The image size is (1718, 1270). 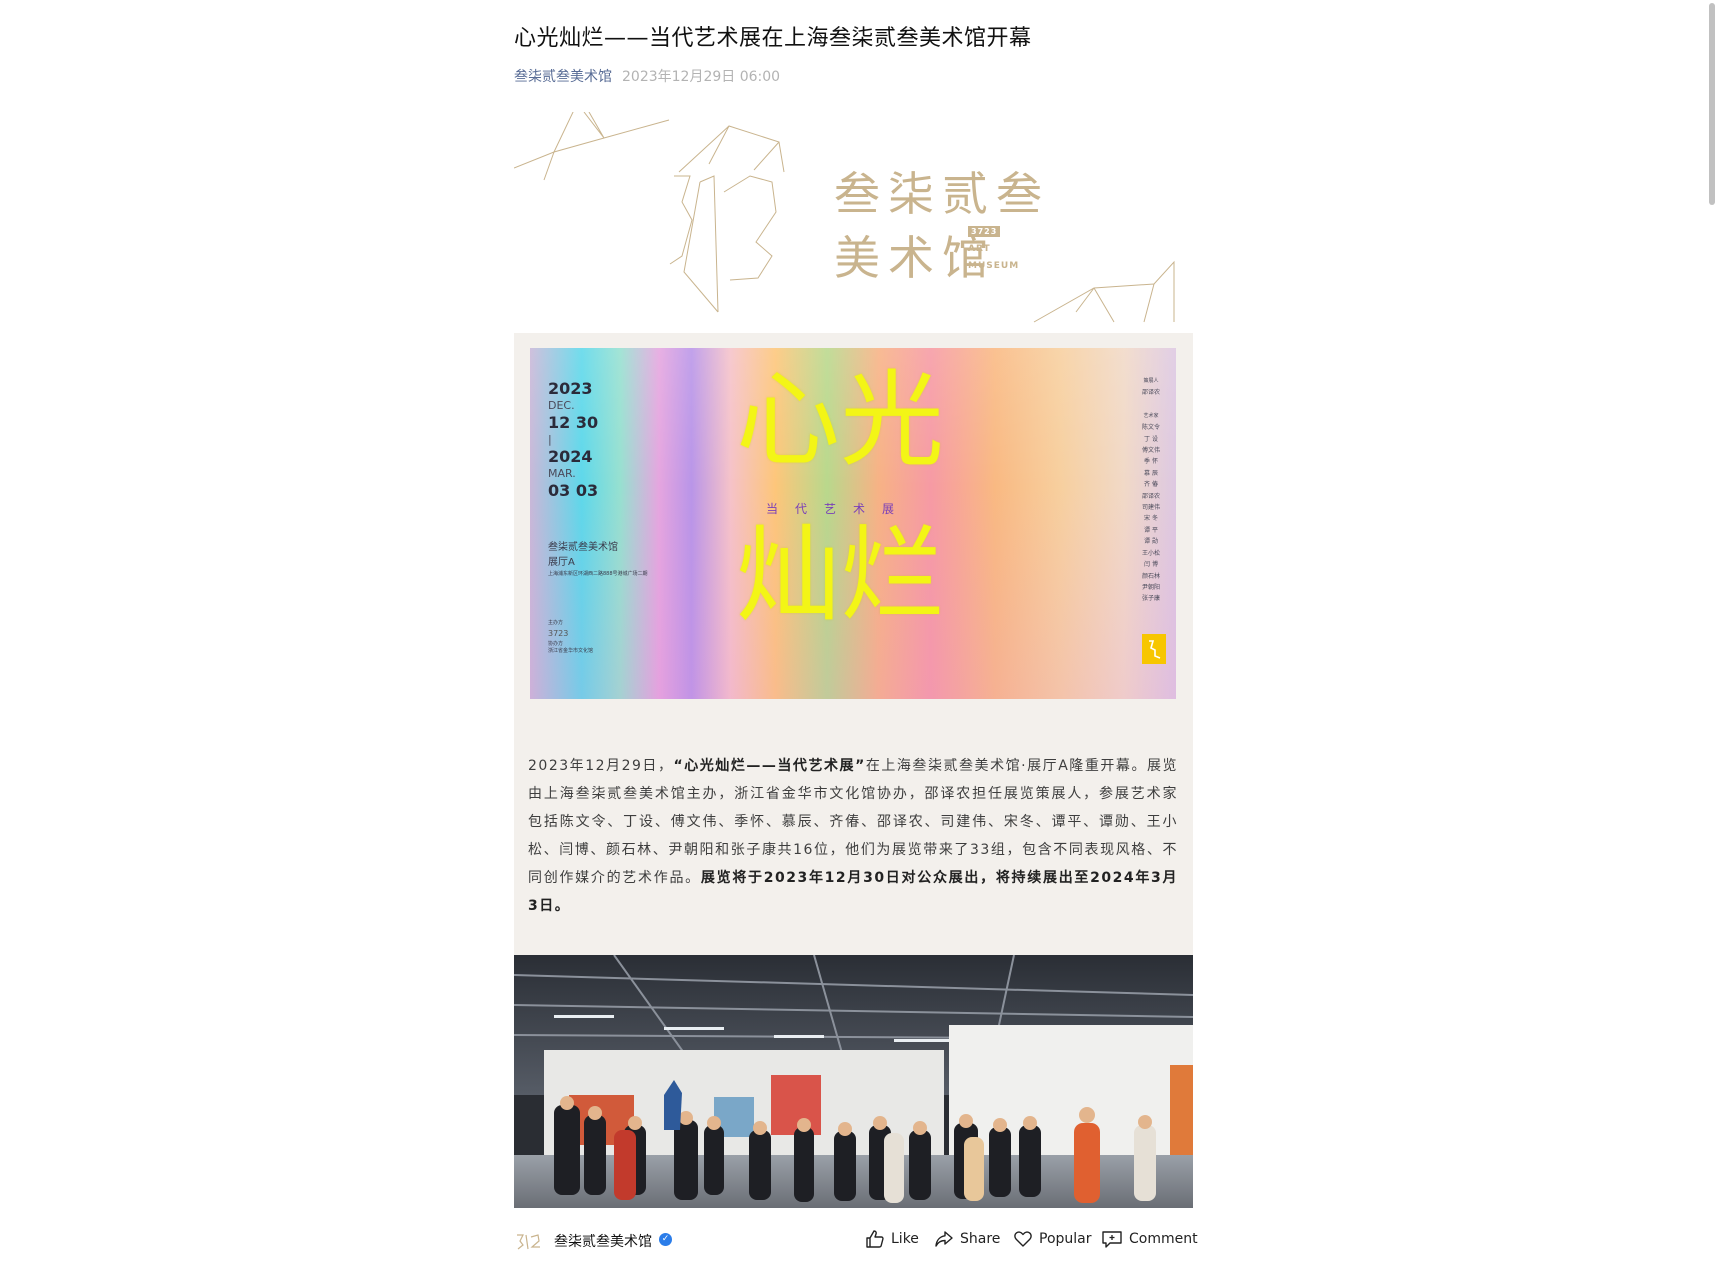 I want to click on comment-button: Comment, so click(x=1149, y=1239).